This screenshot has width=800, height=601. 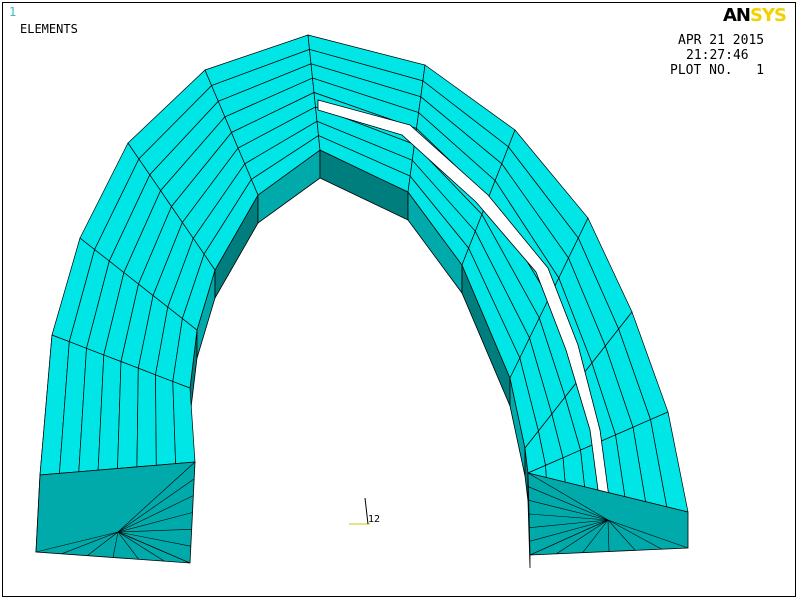 I want to click on triad-label: 12, so click(x=374, y=519).